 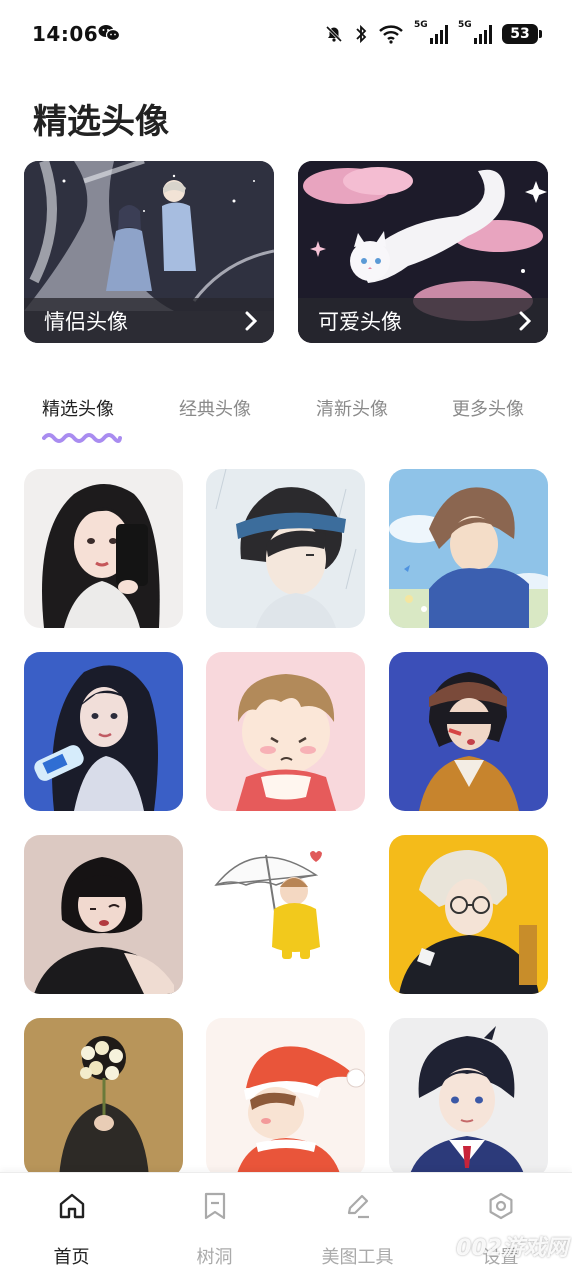 I want to click on nav-treehole: 树洞, so click(x=214, y=1226).